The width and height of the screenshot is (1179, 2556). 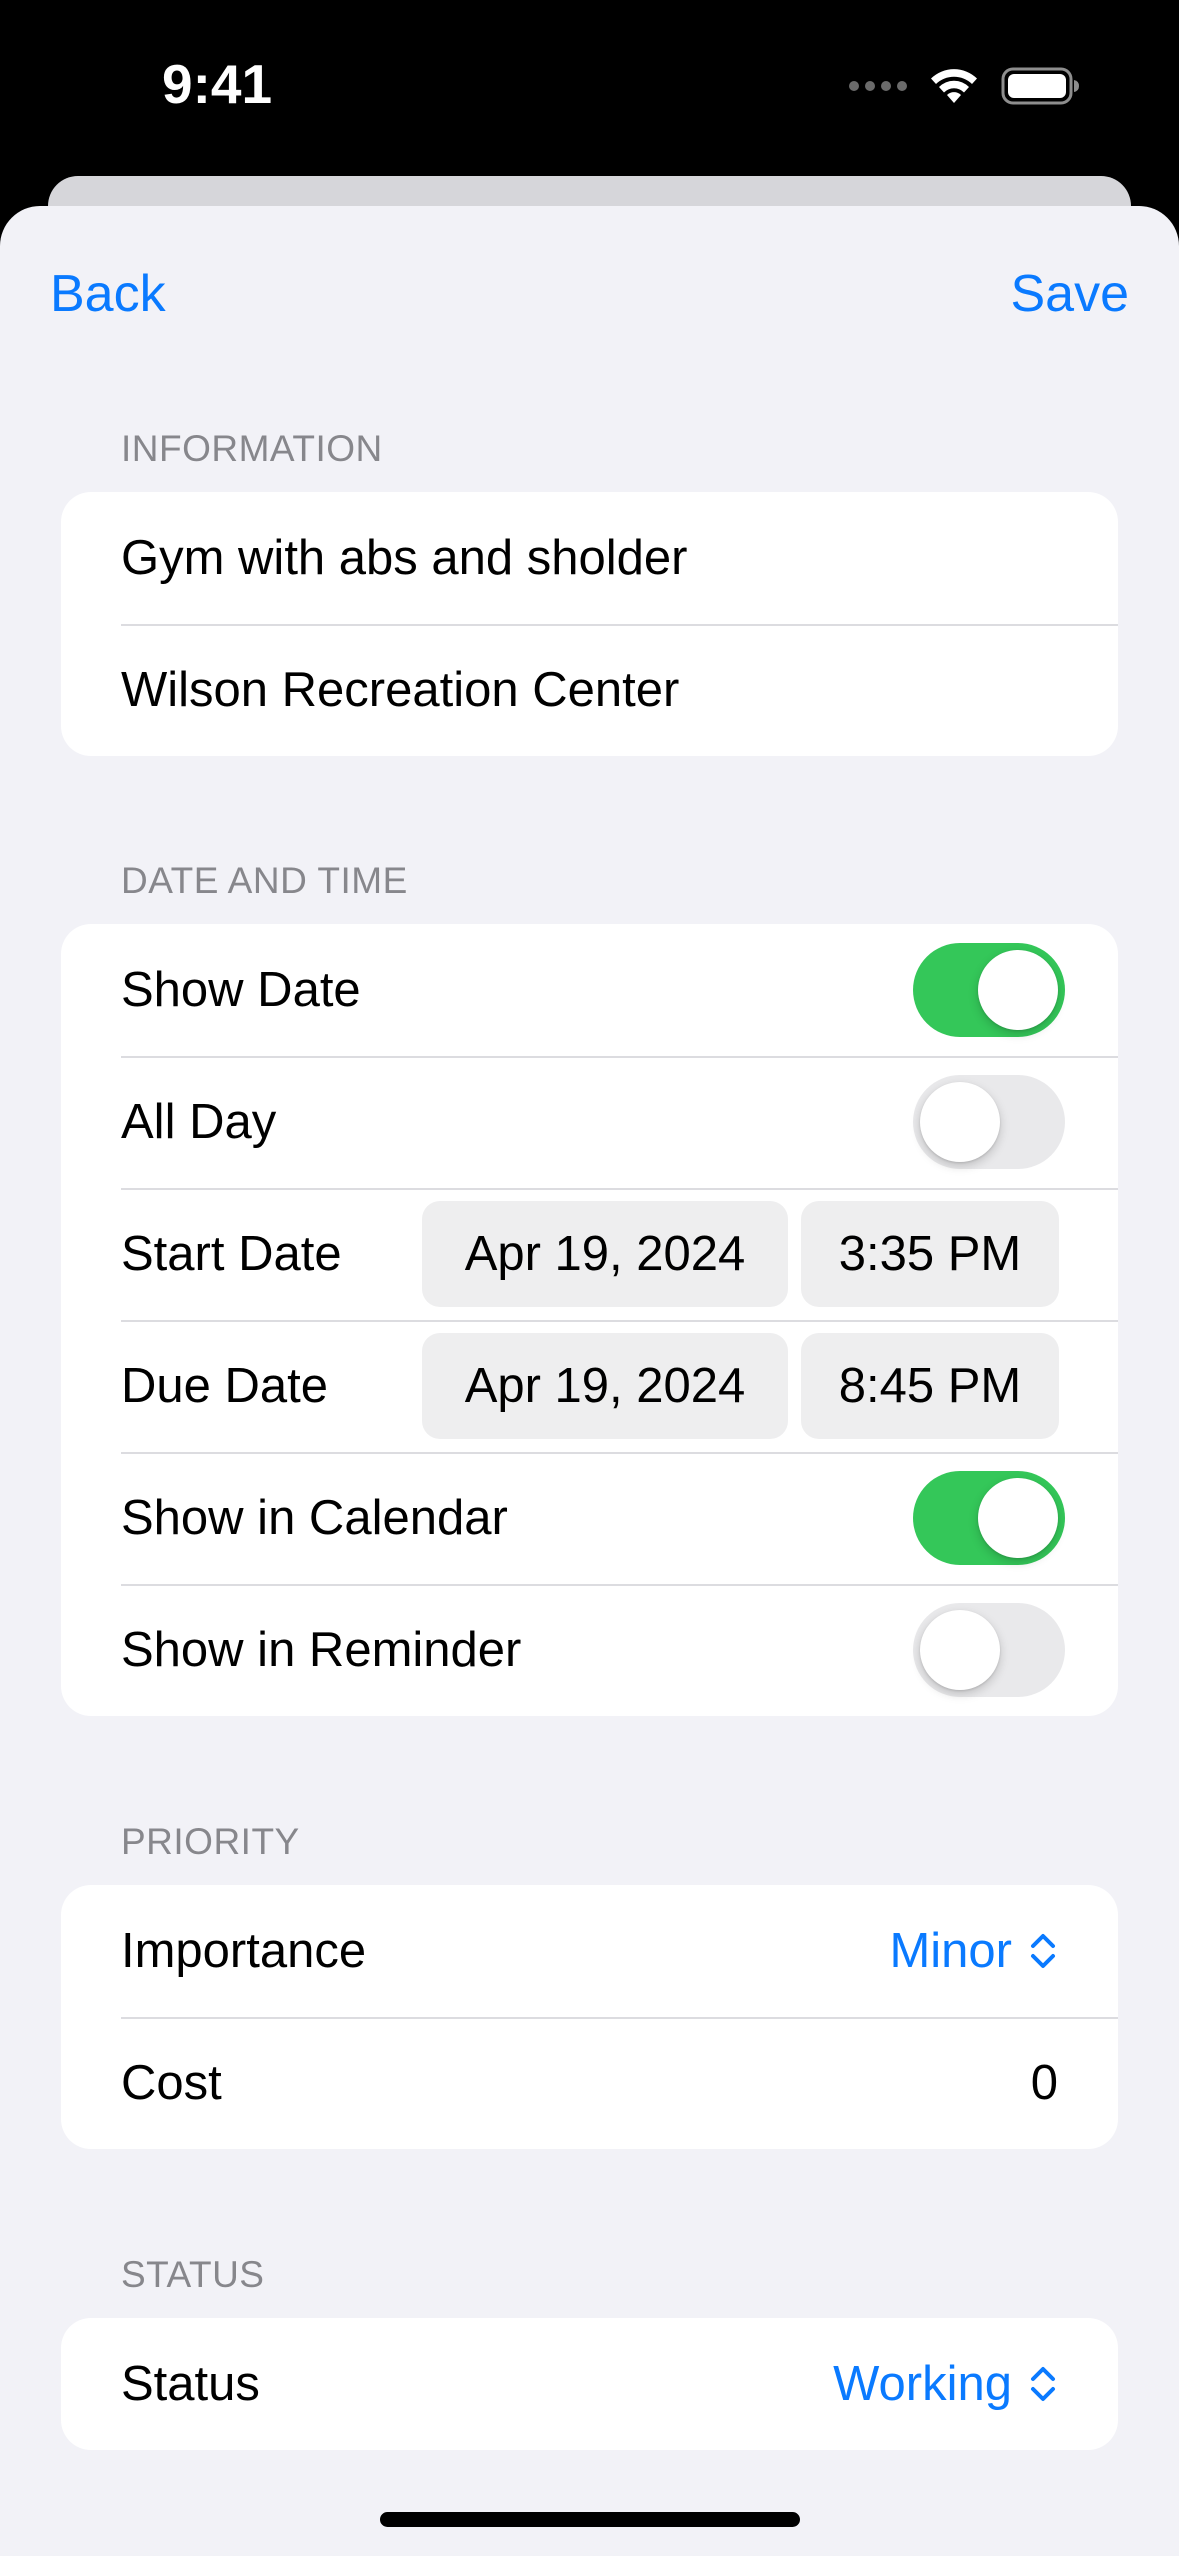 What do you see at coordinates (878, 86) in the screenshot?
I see `signal-dots-icon` at bounding box center [878, 86].